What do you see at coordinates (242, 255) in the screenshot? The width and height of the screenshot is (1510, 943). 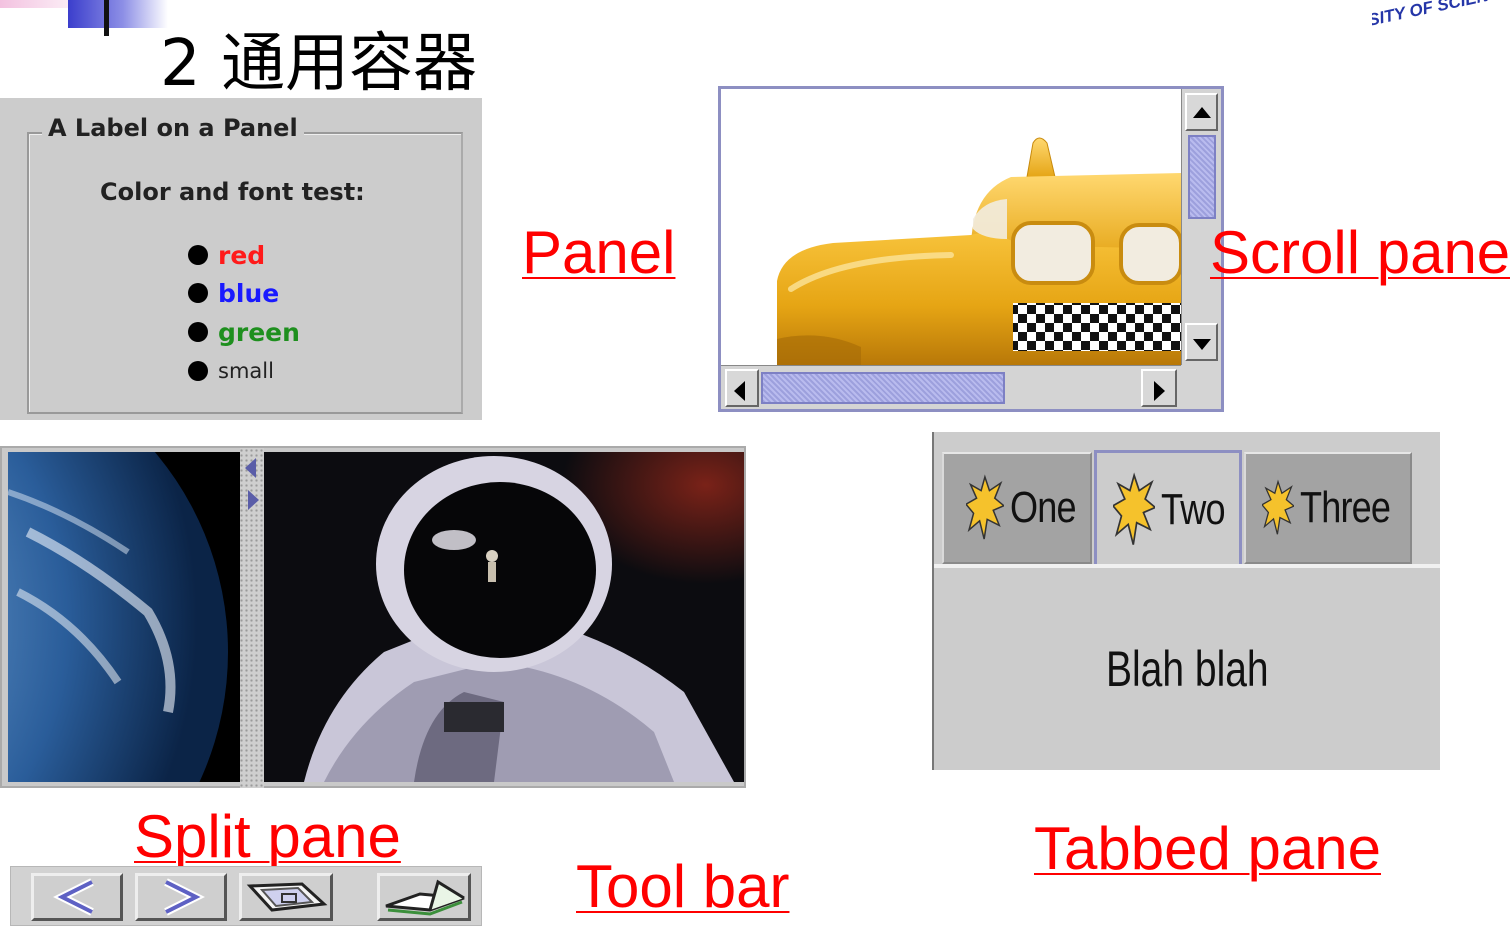 I see `bullet-label: red` at bounding box center [242, 255].